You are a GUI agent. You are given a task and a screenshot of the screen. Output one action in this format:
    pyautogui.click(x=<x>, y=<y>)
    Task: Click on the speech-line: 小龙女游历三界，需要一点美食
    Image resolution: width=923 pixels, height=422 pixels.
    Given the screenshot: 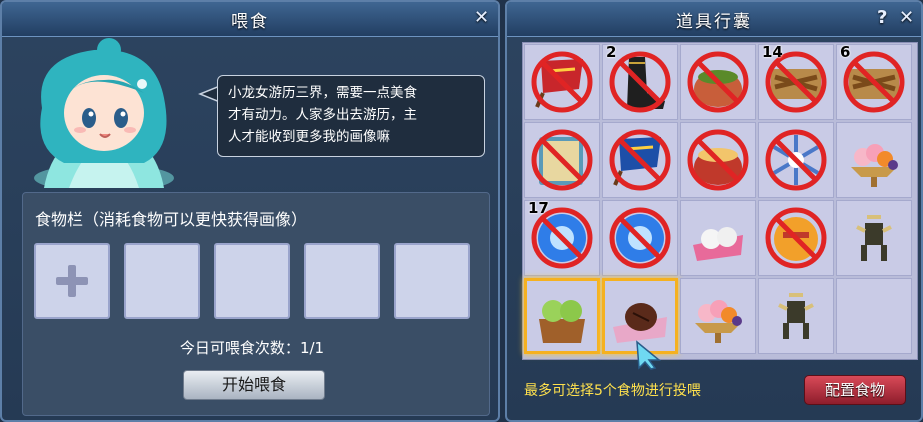 What is the action you would take?
    pyautogui.click(x=322, y=93)
    